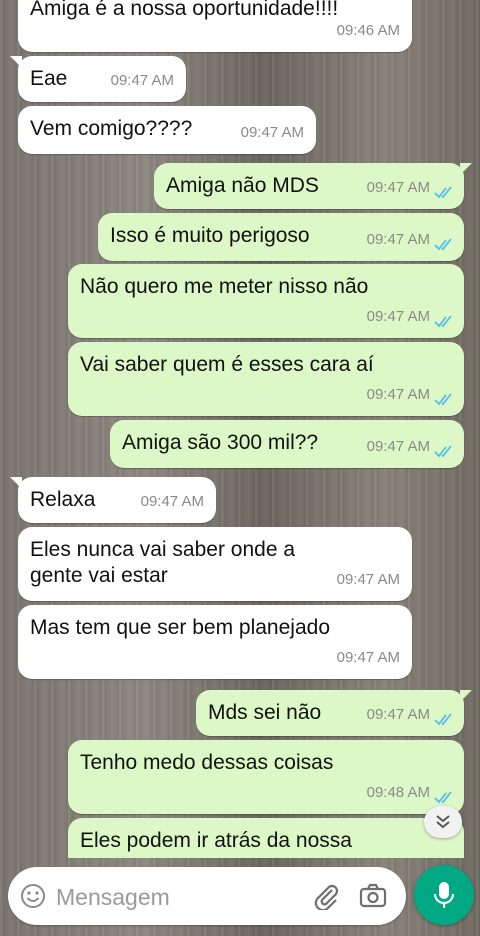  I want to click on camera-button, so click(373, 896).